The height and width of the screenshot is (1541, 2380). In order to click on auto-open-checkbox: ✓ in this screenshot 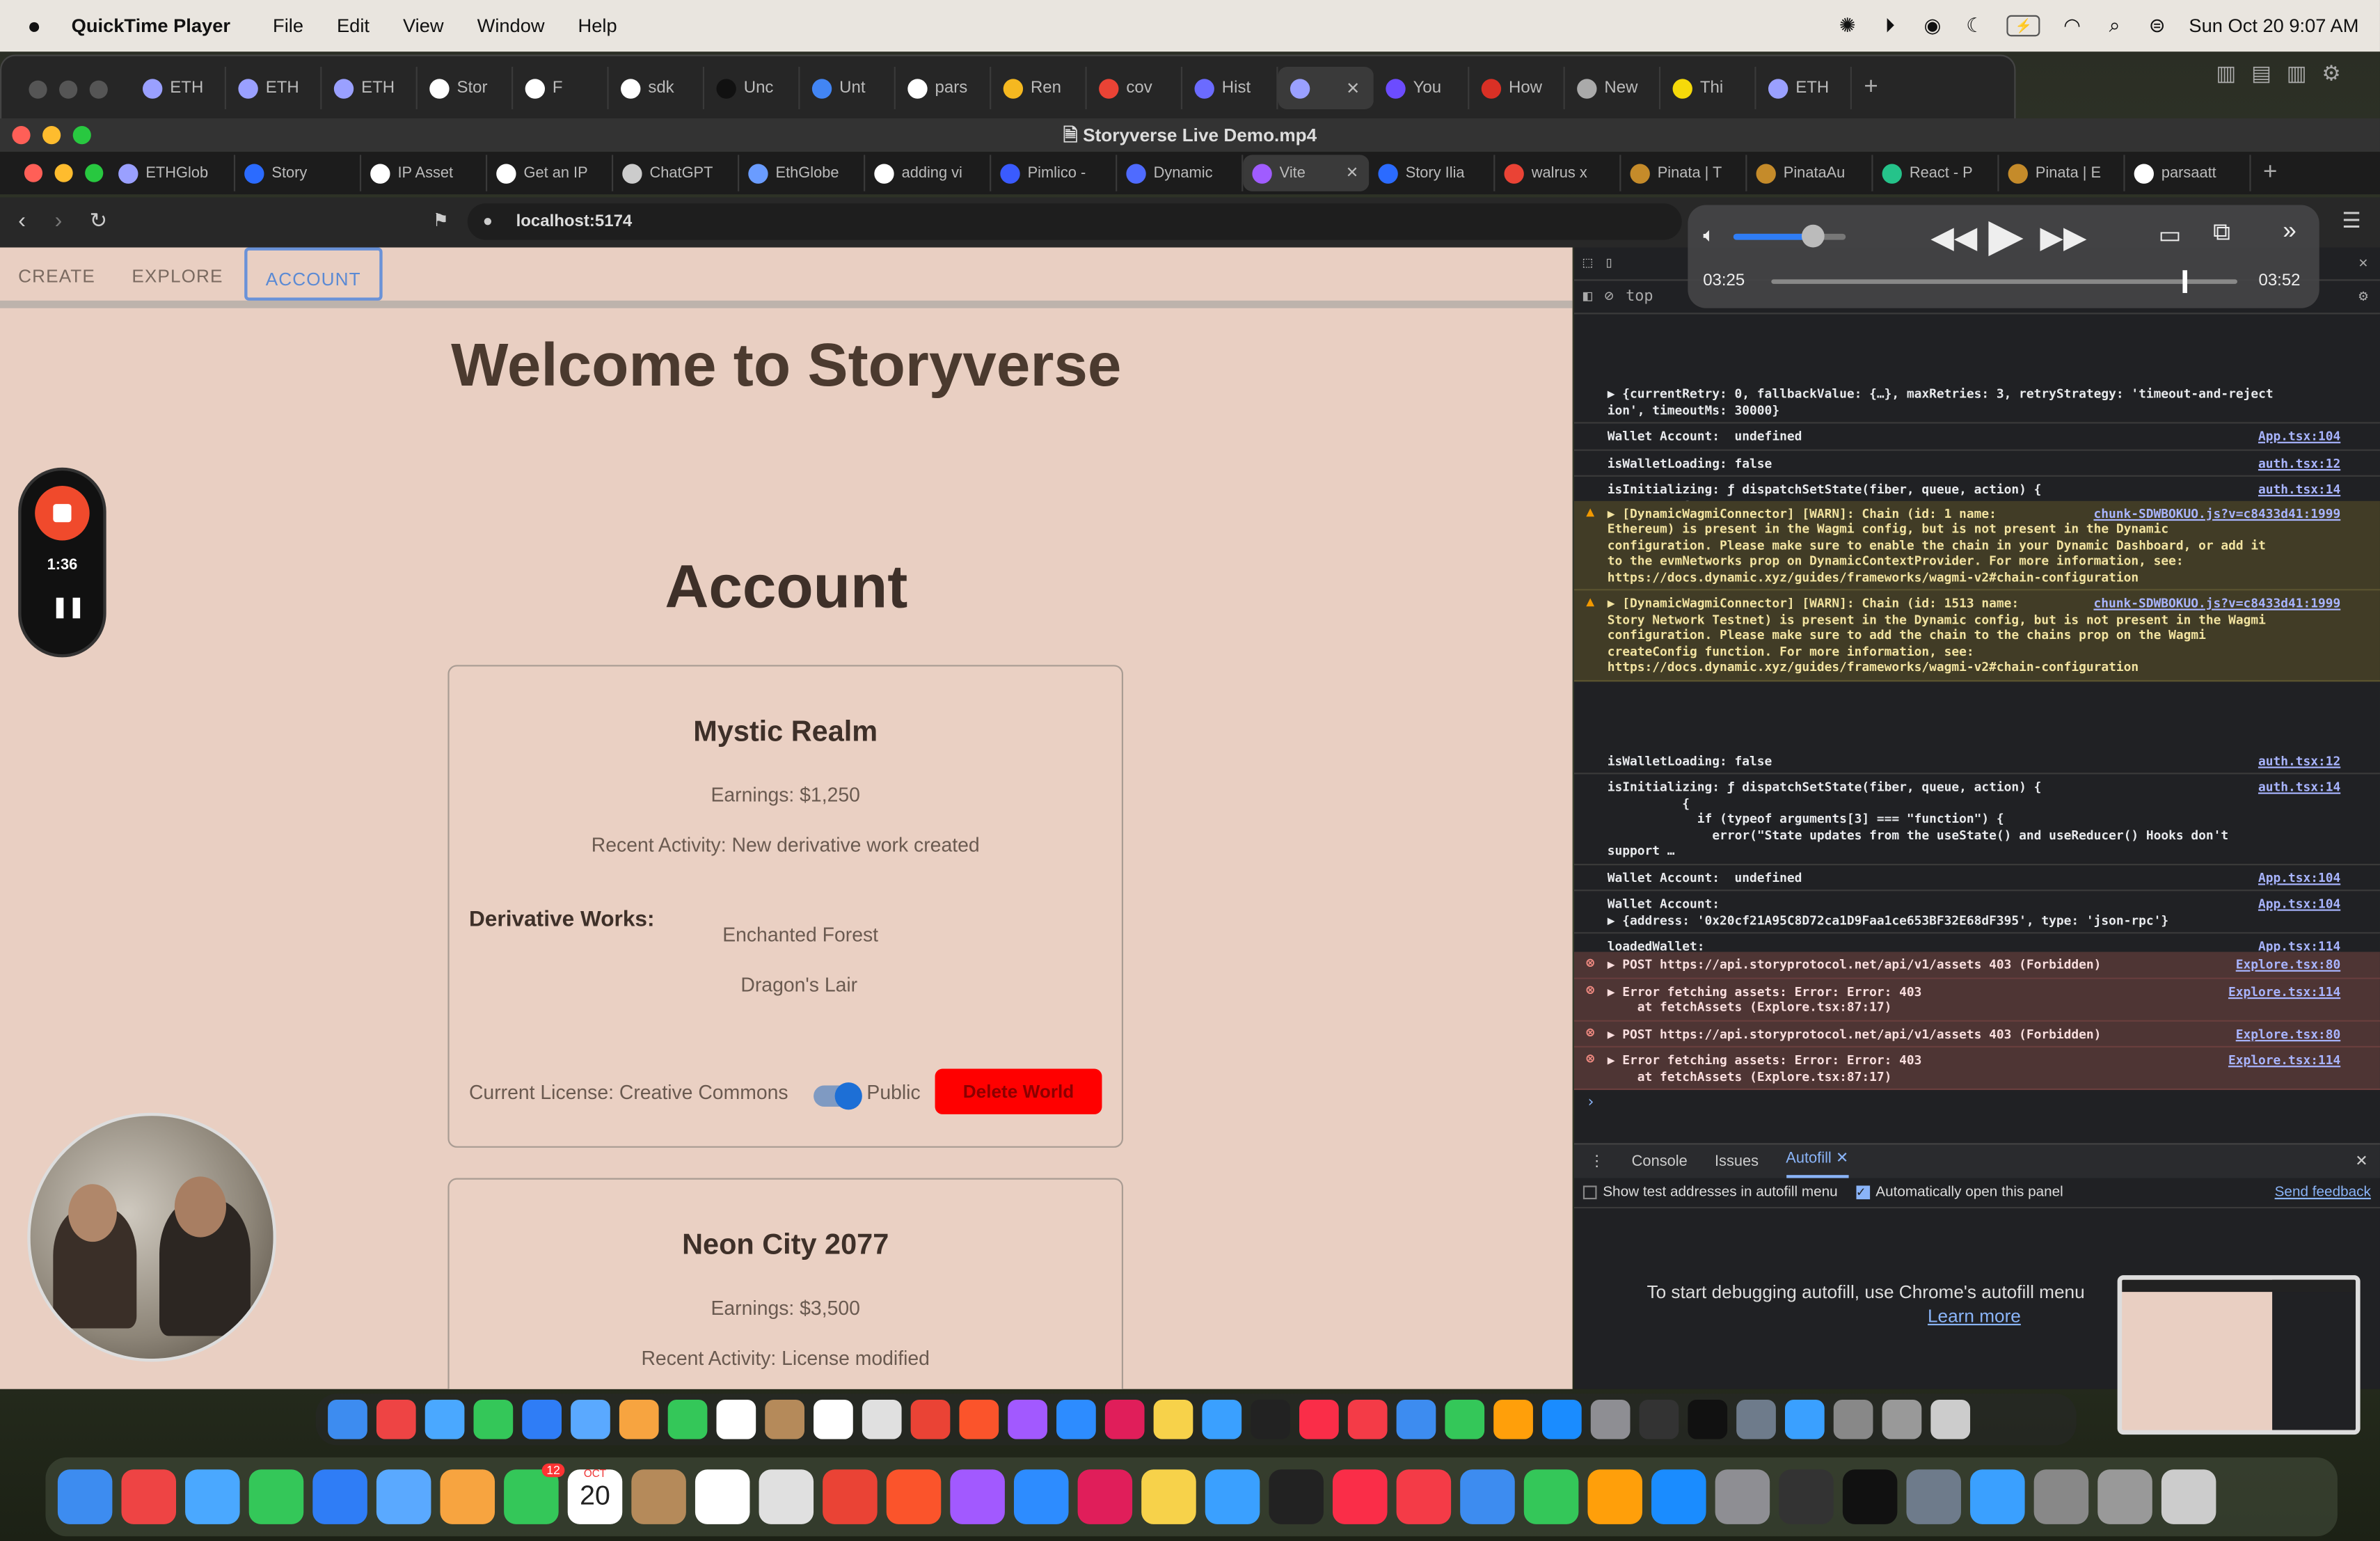, I will do `click(1862, 1192)`.